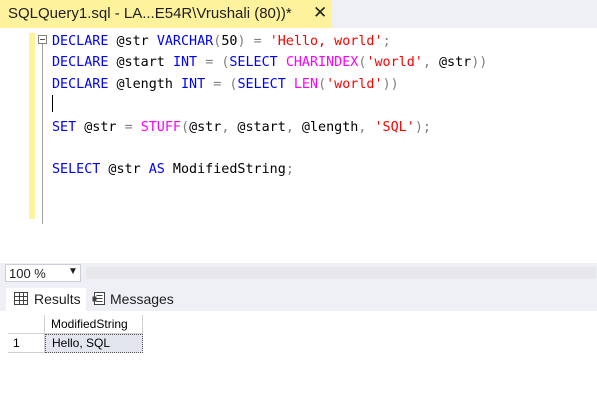  I want to click on code-token: LEN, so click(306, 84).